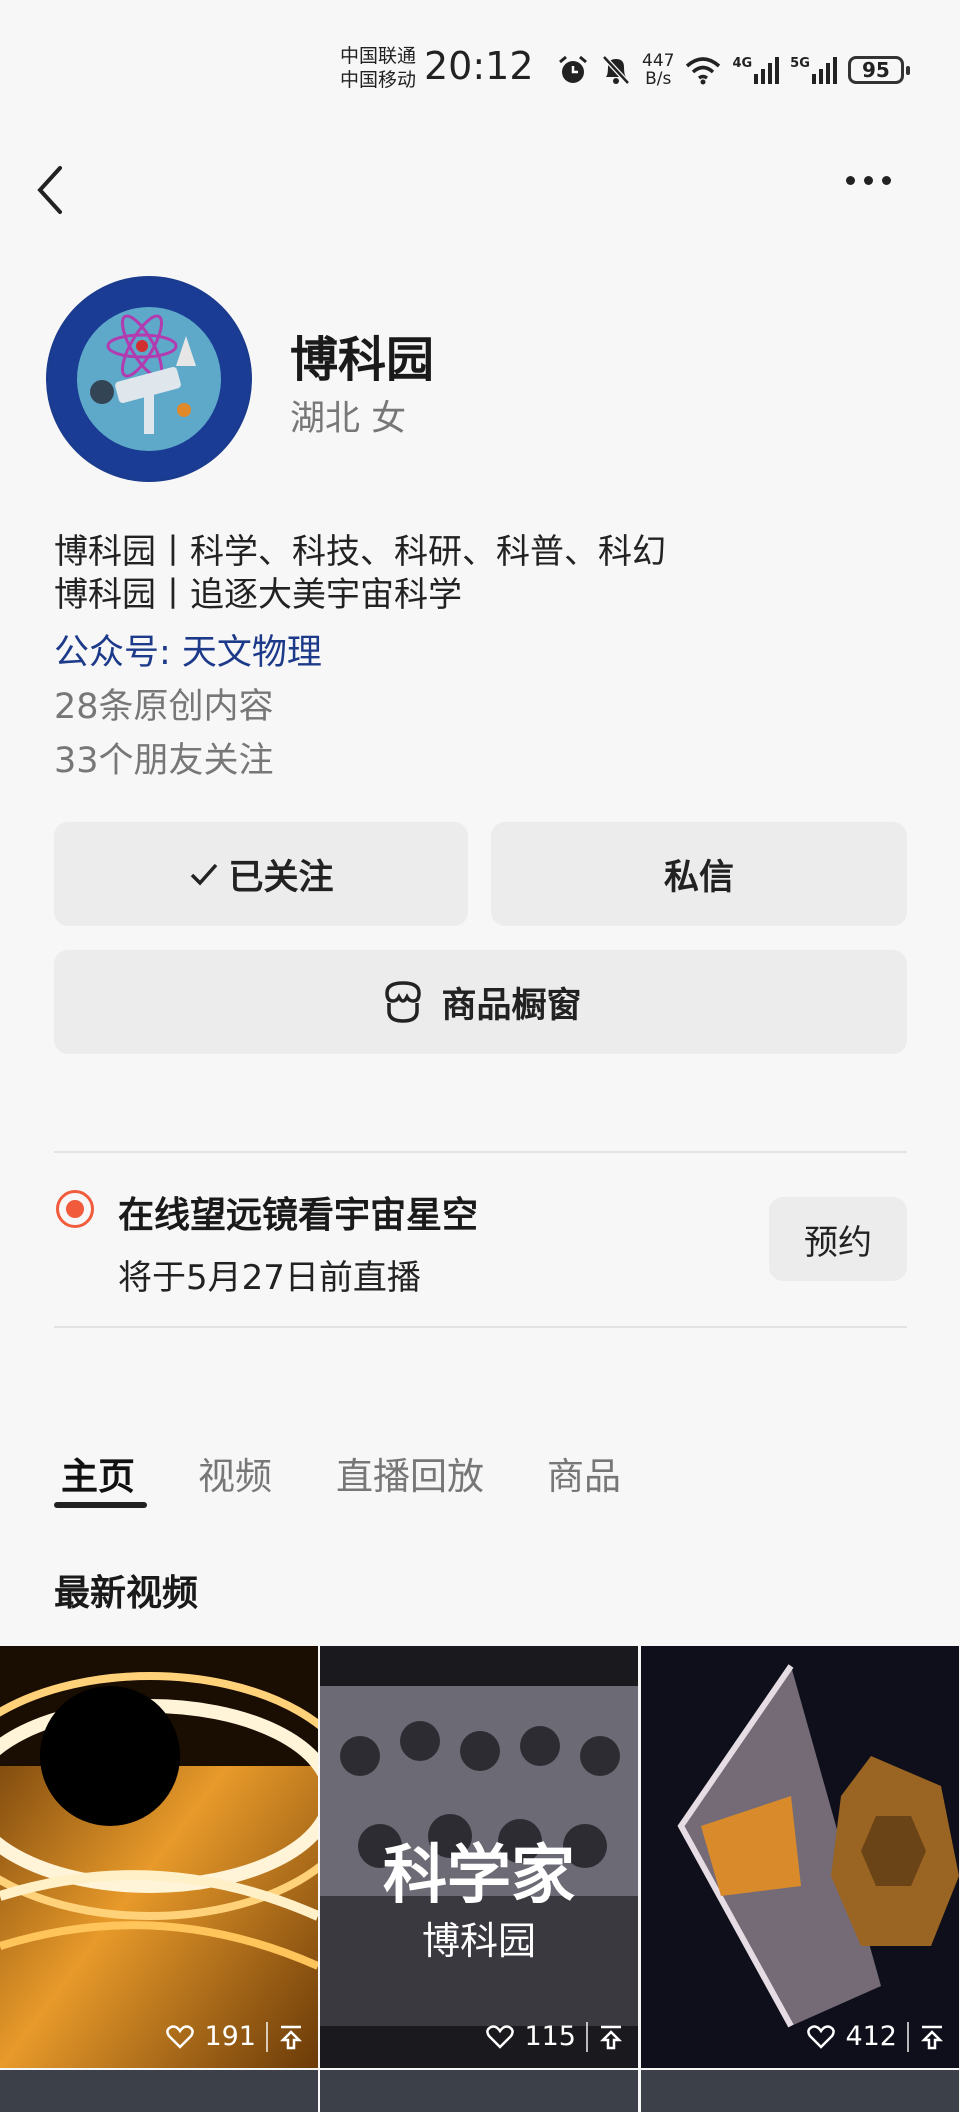  I want to click on avatar, so click(149, 379).